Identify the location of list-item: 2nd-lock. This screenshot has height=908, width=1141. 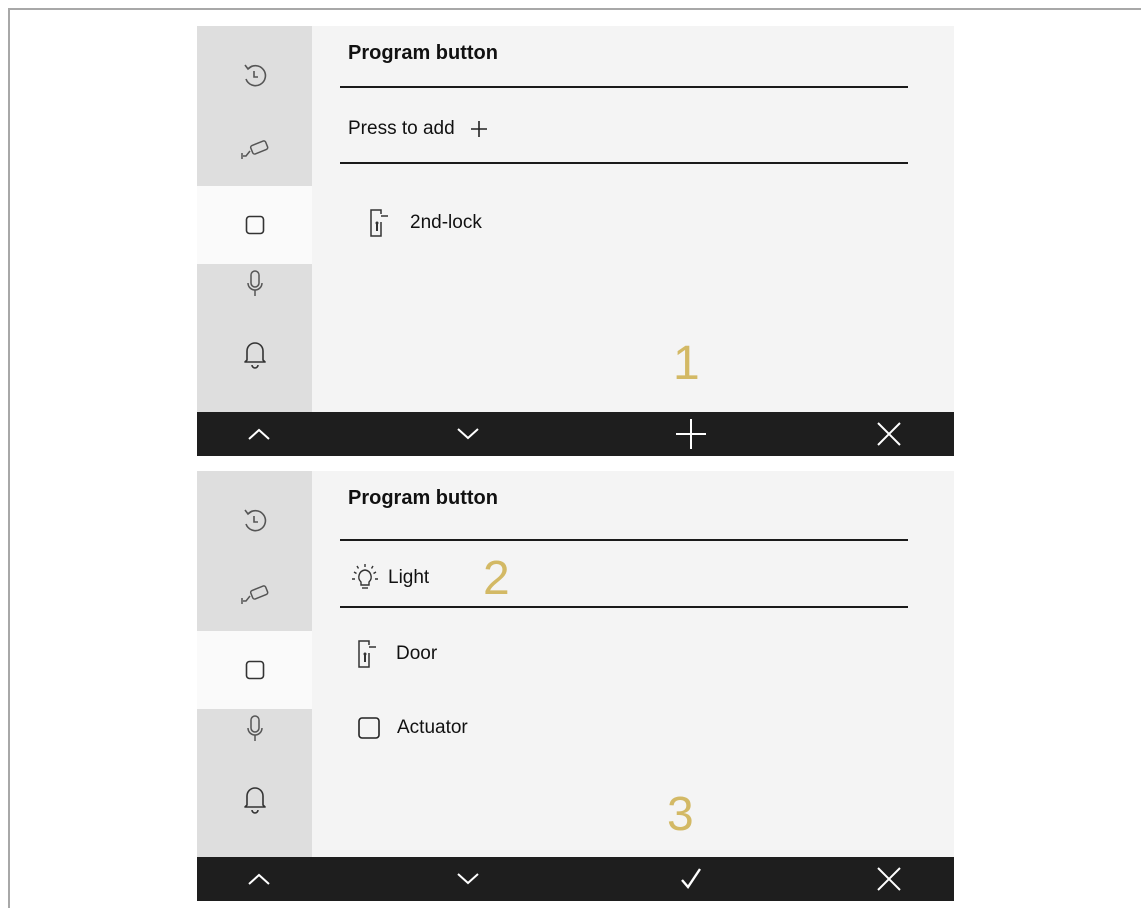
(425, 223).